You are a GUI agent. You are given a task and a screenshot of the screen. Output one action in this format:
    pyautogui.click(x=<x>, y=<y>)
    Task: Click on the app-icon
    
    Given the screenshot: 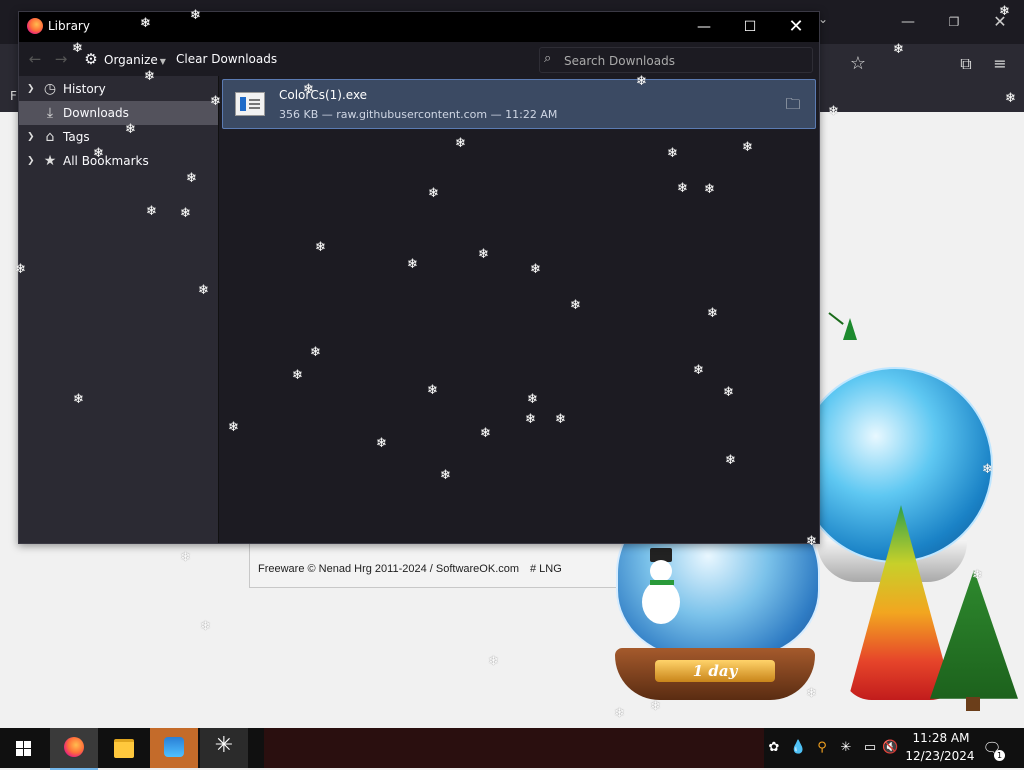 What is the action you would take?
    pyautogui.click(x=174, y=747)
    